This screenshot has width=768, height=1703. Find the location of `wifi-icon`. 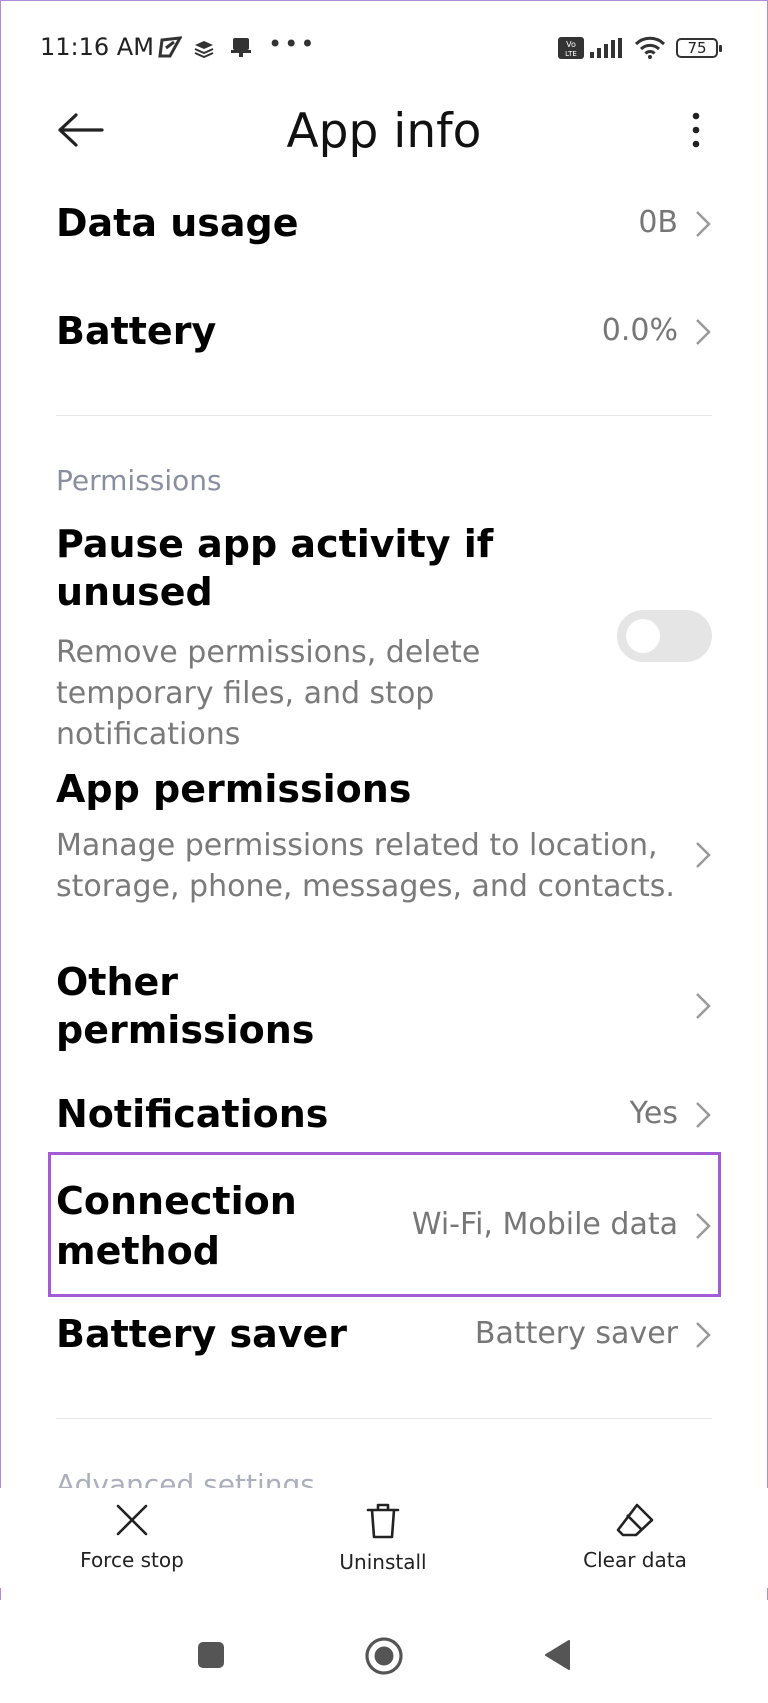

wifi-icon is located at coordinates (650, 50).